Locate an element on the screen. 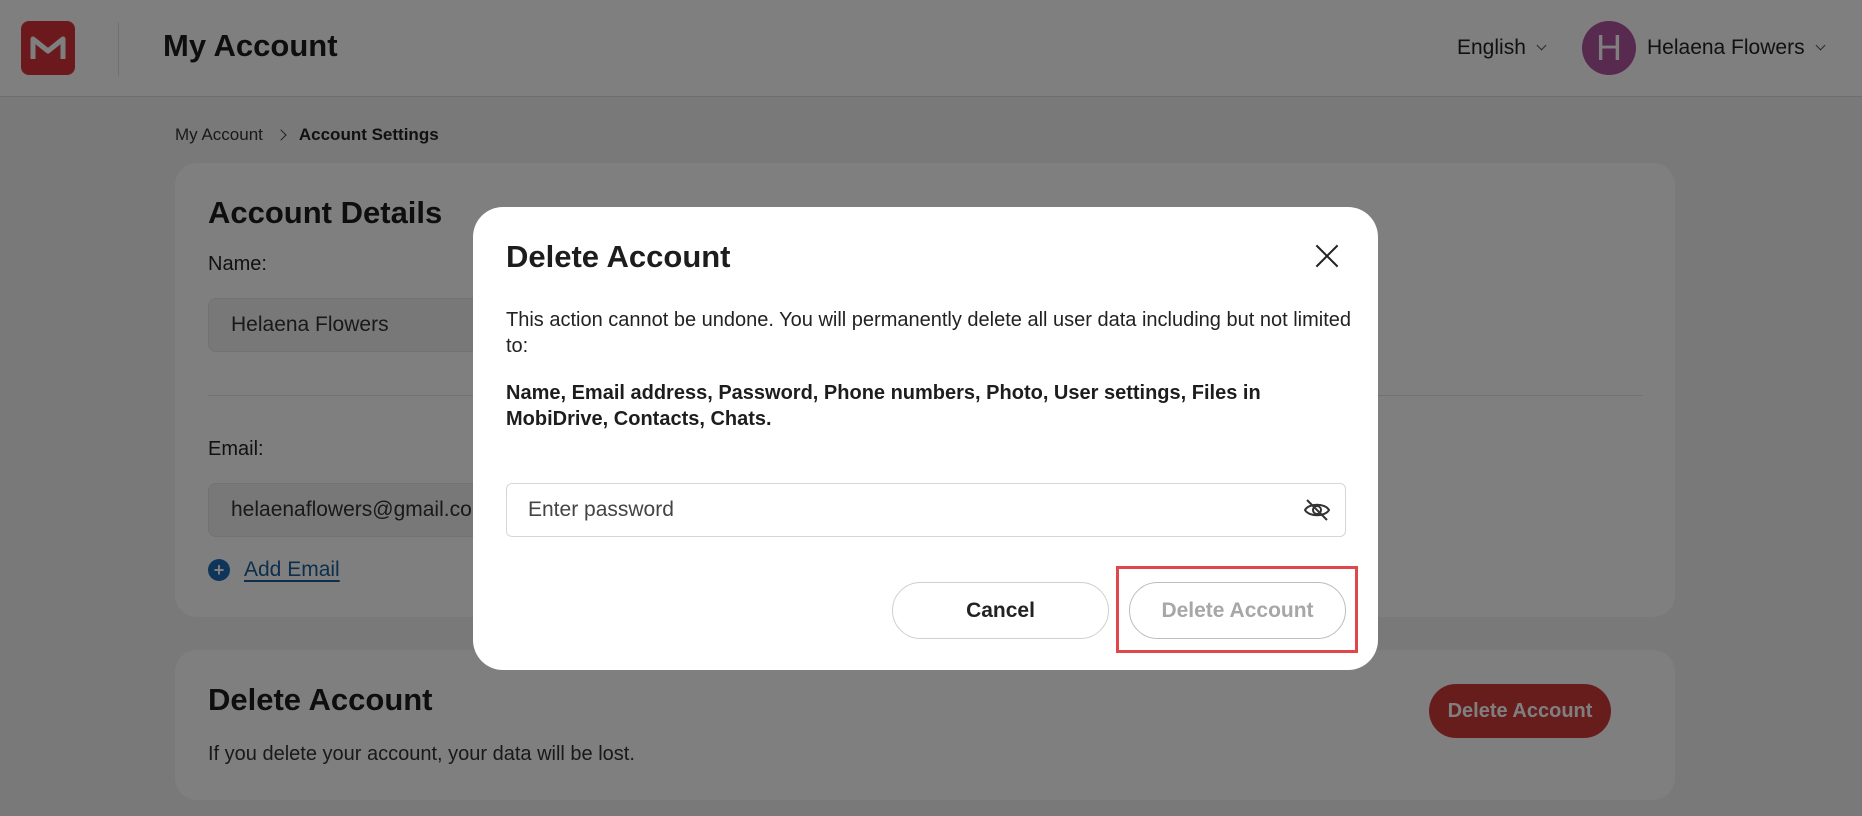 This screenshot has height=816, width=1862. close-icon is located at coordinates (1327, 256).